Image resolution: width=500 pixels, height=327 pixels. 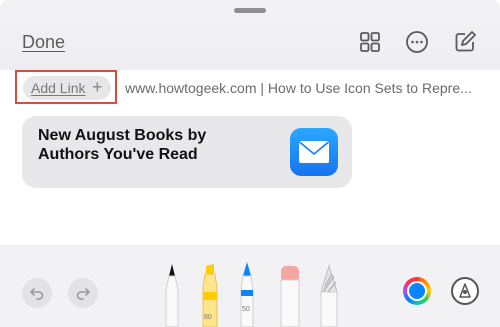 What do you see at coordinates (250, 10) in the screenshot?
I see `sheet-grabber` at bounding box center [250, 10].